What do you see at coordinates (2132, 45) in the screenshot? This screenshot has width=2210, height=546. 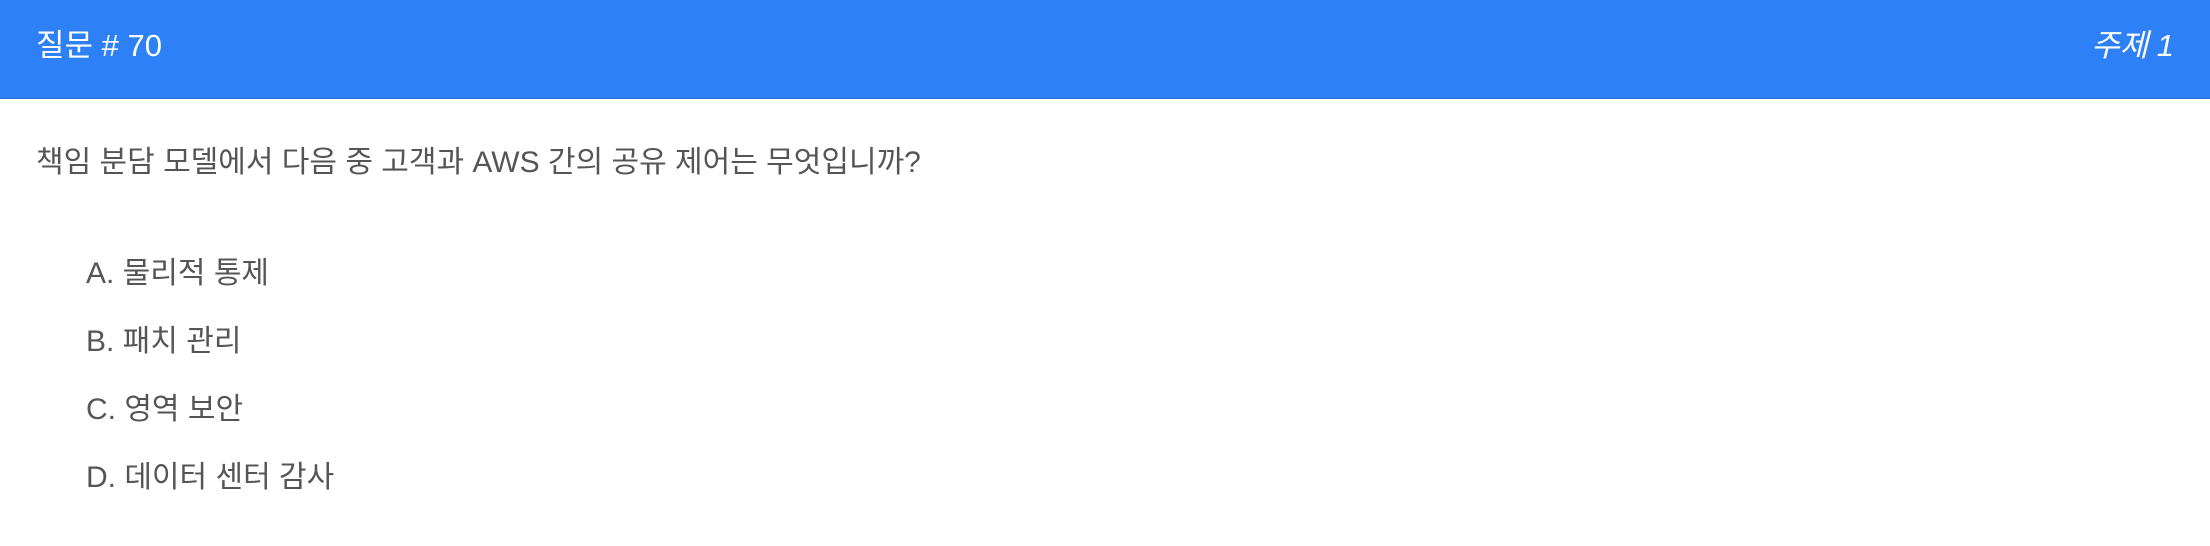 I see `topic-label: 주제 1` at bounding box center [2132, 45].